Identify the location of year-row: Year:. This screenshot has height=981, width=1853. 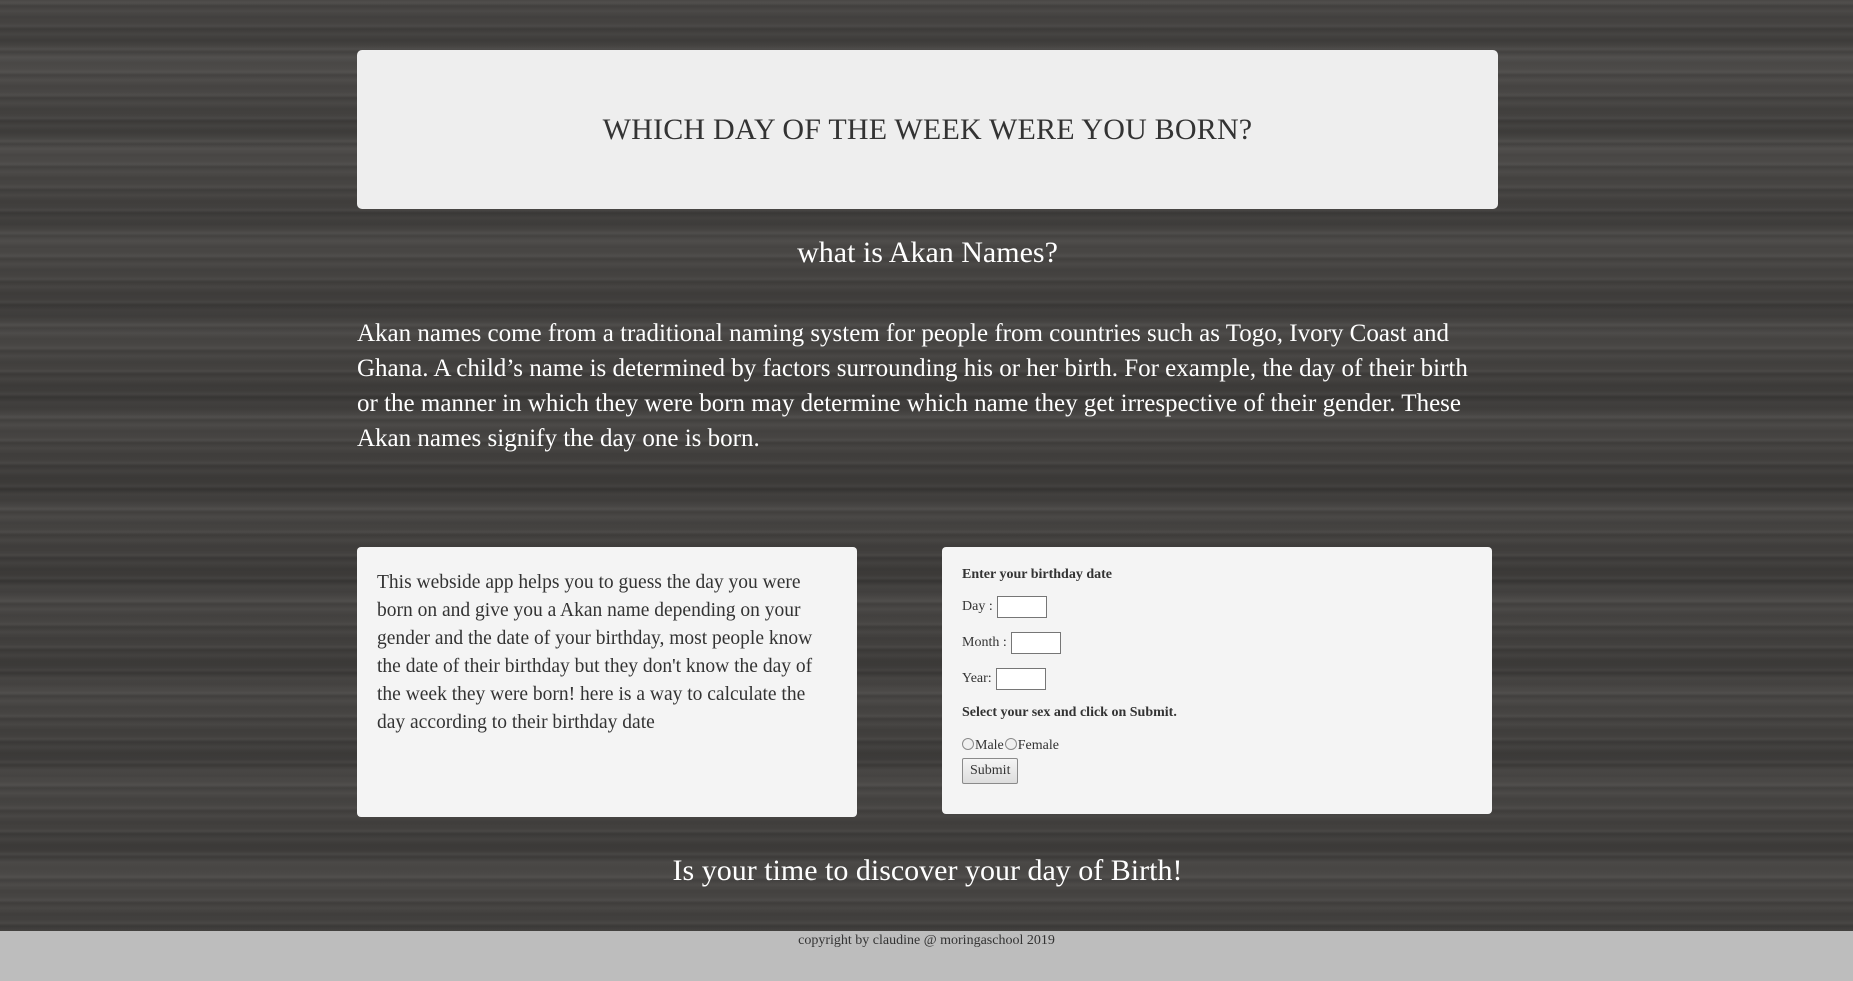
(1004, 679).